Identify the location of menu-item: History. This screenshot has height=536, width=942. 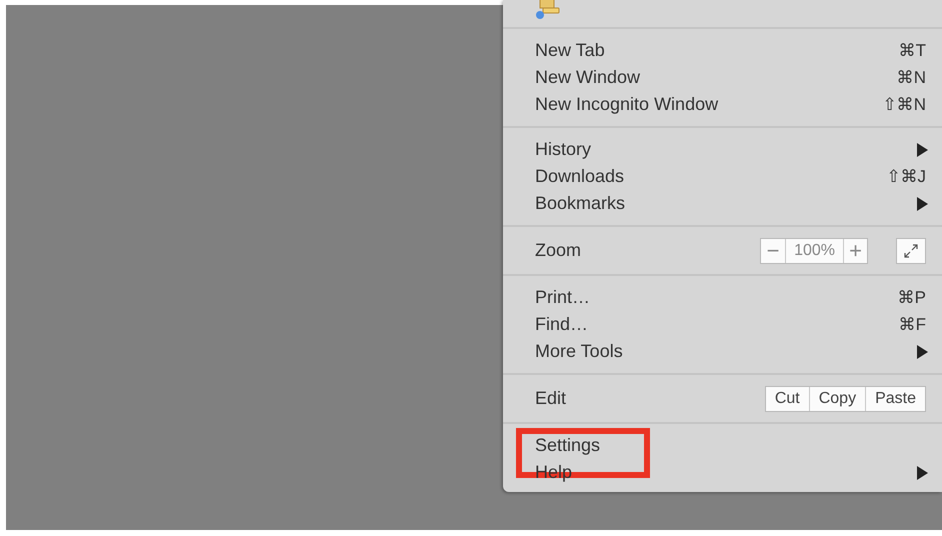
(722, 149).